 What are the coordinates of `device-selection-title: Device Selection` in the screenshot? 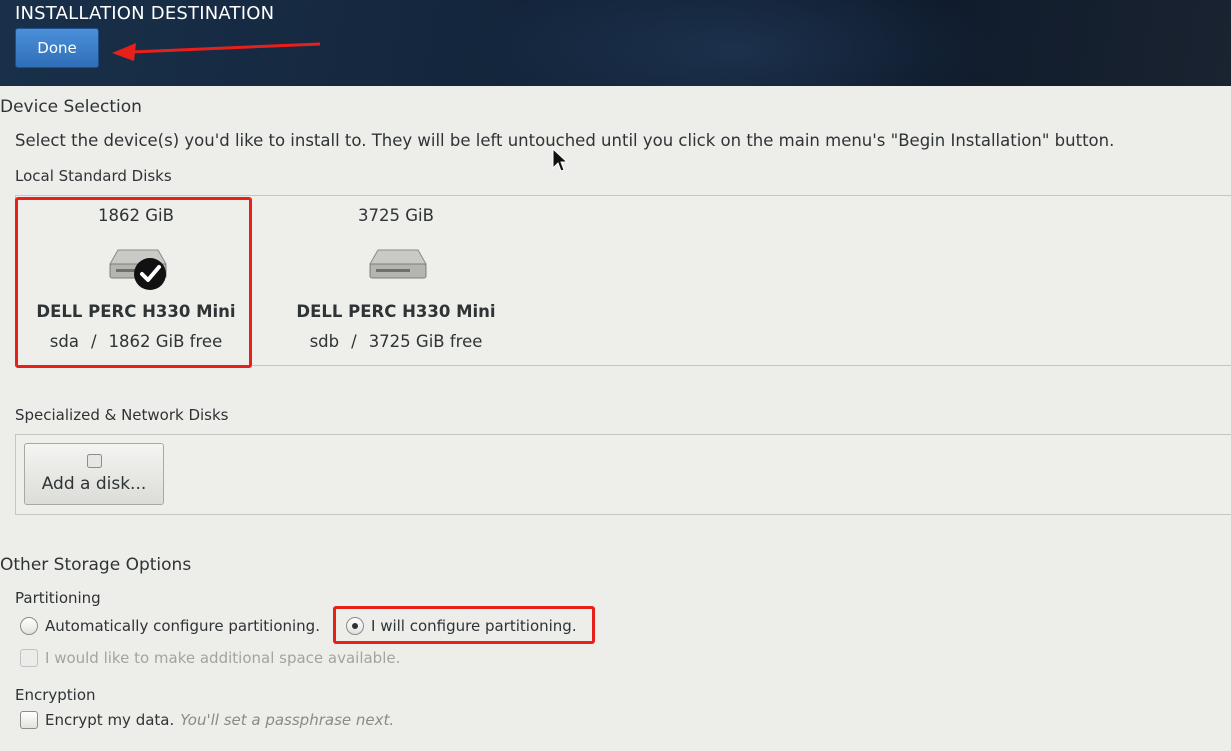 It's located at (71, 107).